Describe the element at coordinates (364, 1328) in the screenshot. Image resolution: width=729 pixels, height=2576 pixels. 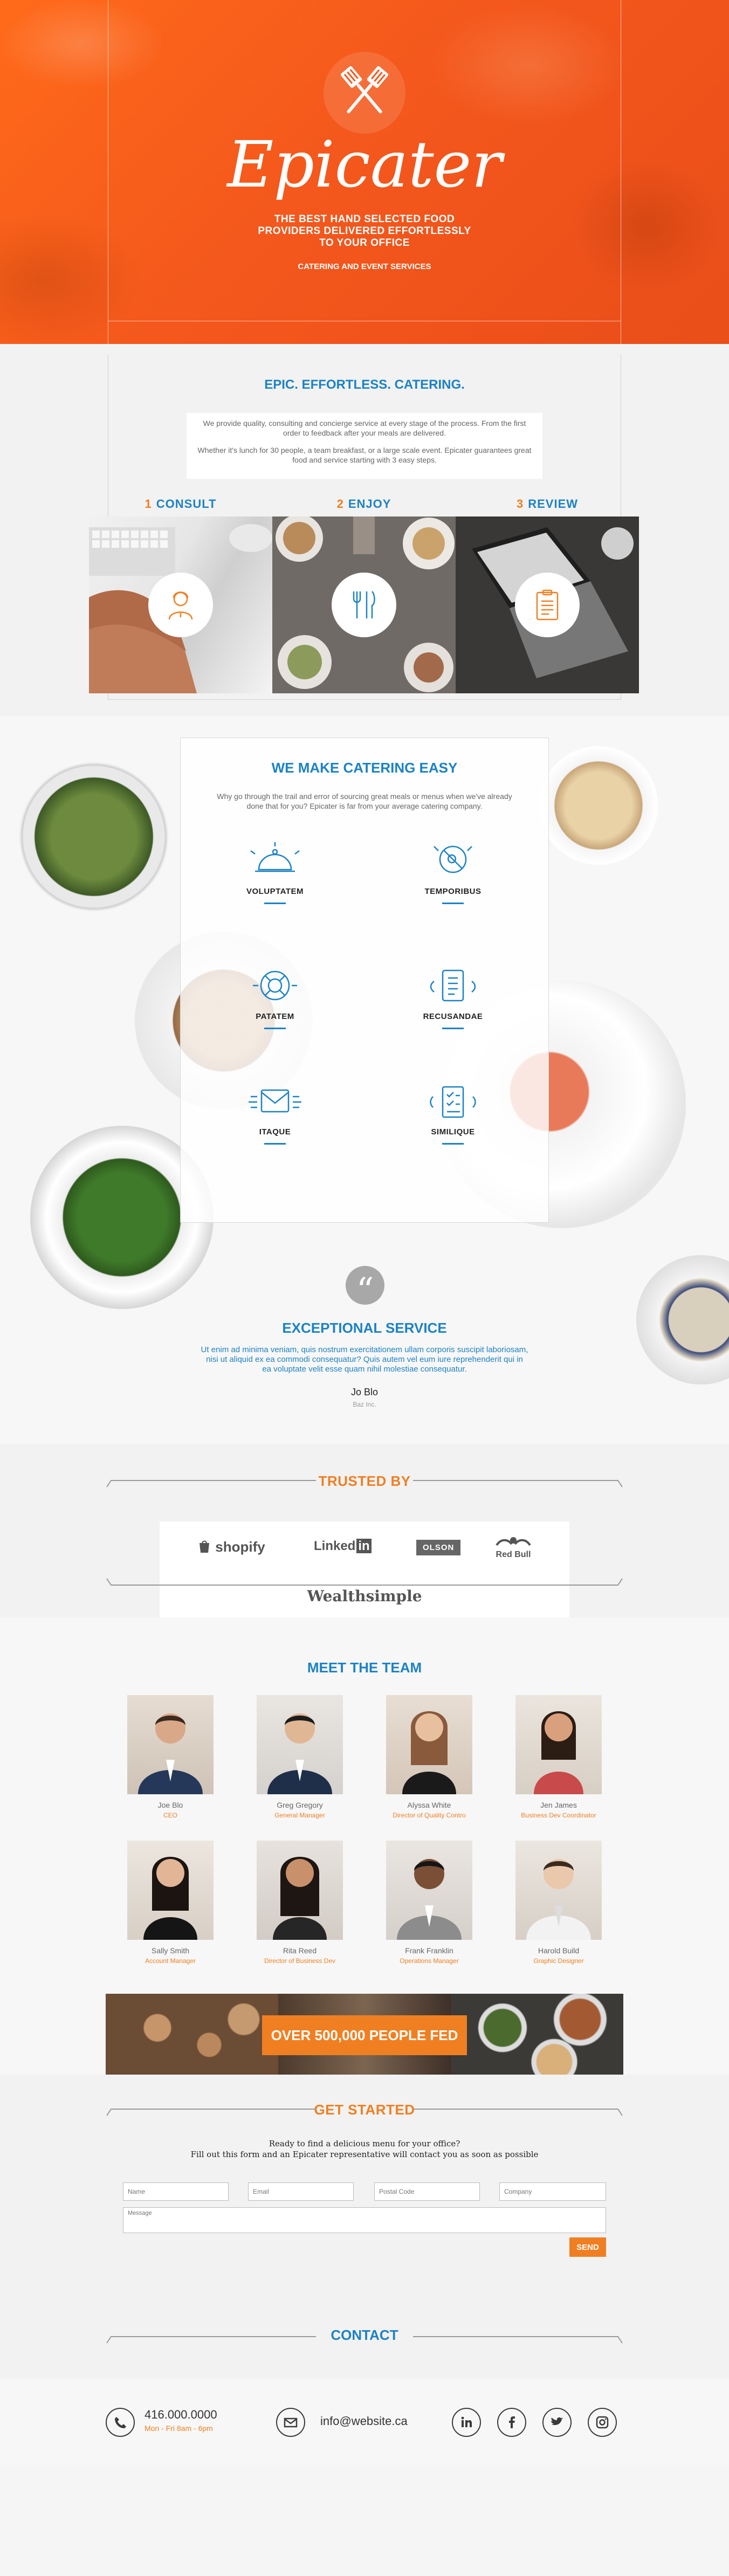
I see `service-title: EXCEPTIONAL SERVICE` at that location.